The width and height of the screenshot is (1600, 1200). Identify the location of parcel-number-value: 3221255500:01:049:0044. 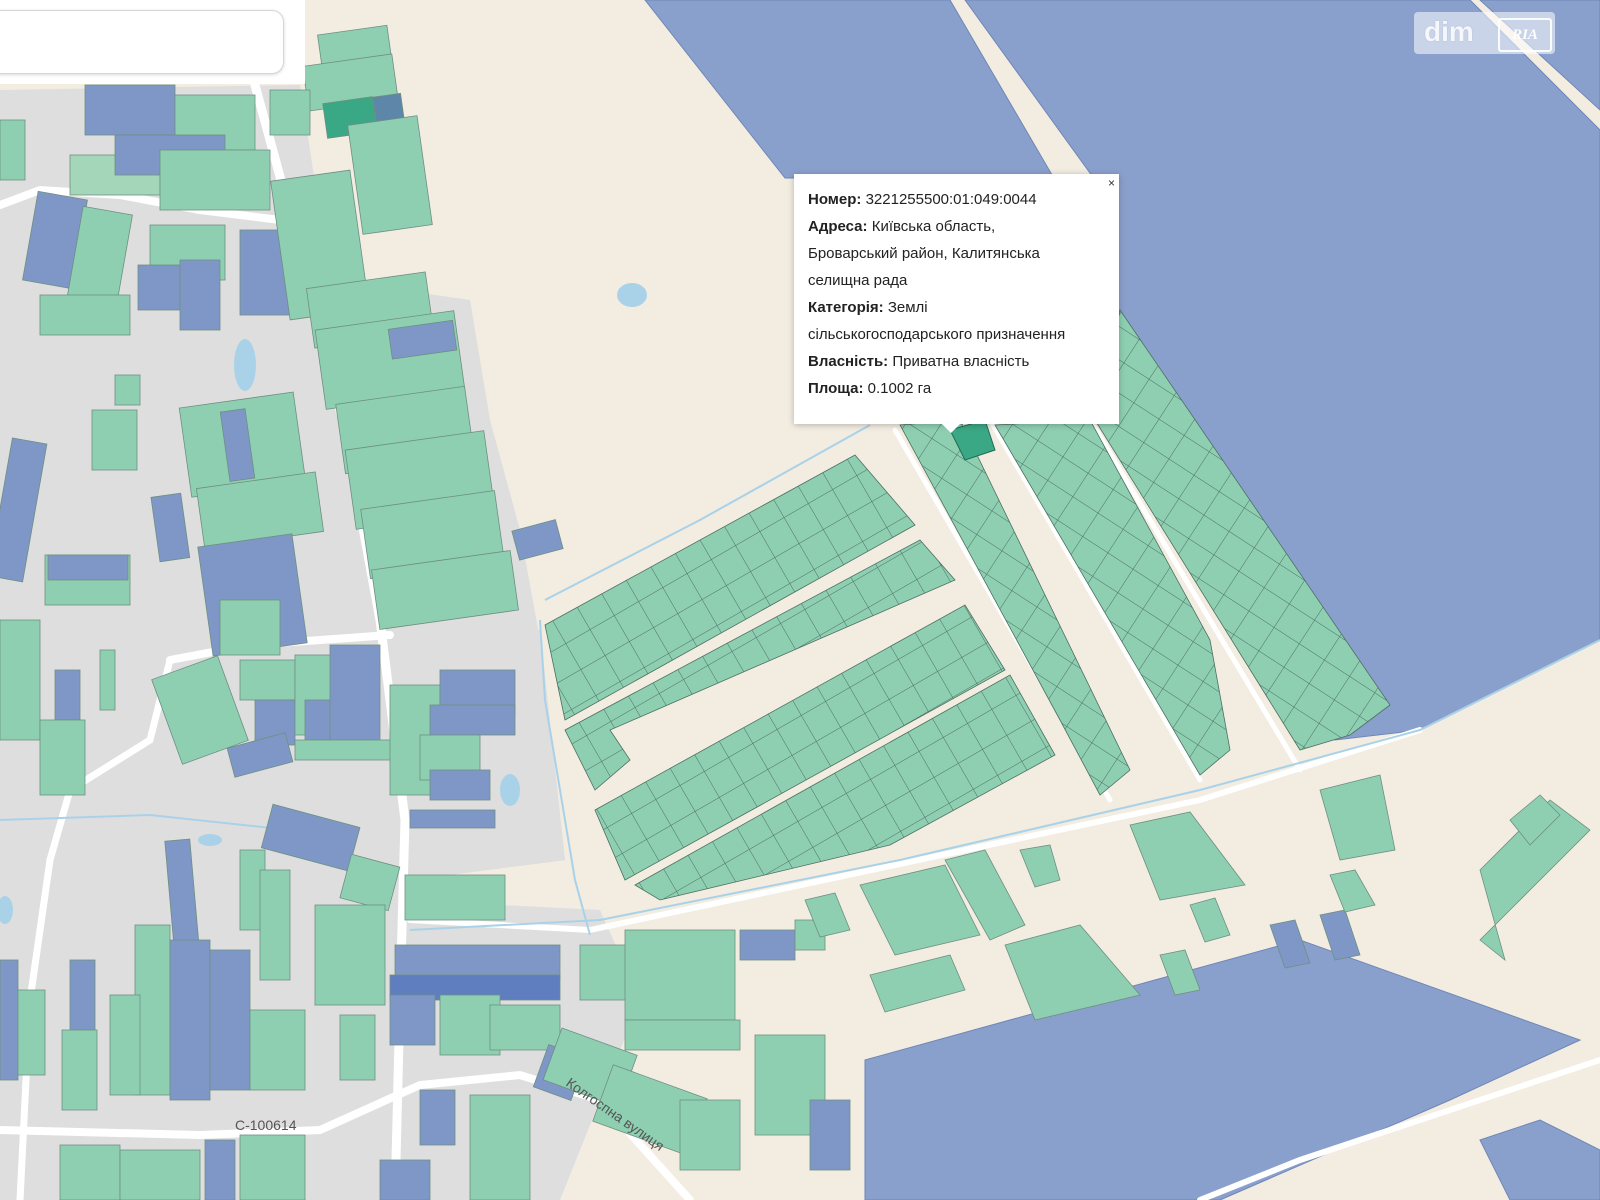
(951, 199).